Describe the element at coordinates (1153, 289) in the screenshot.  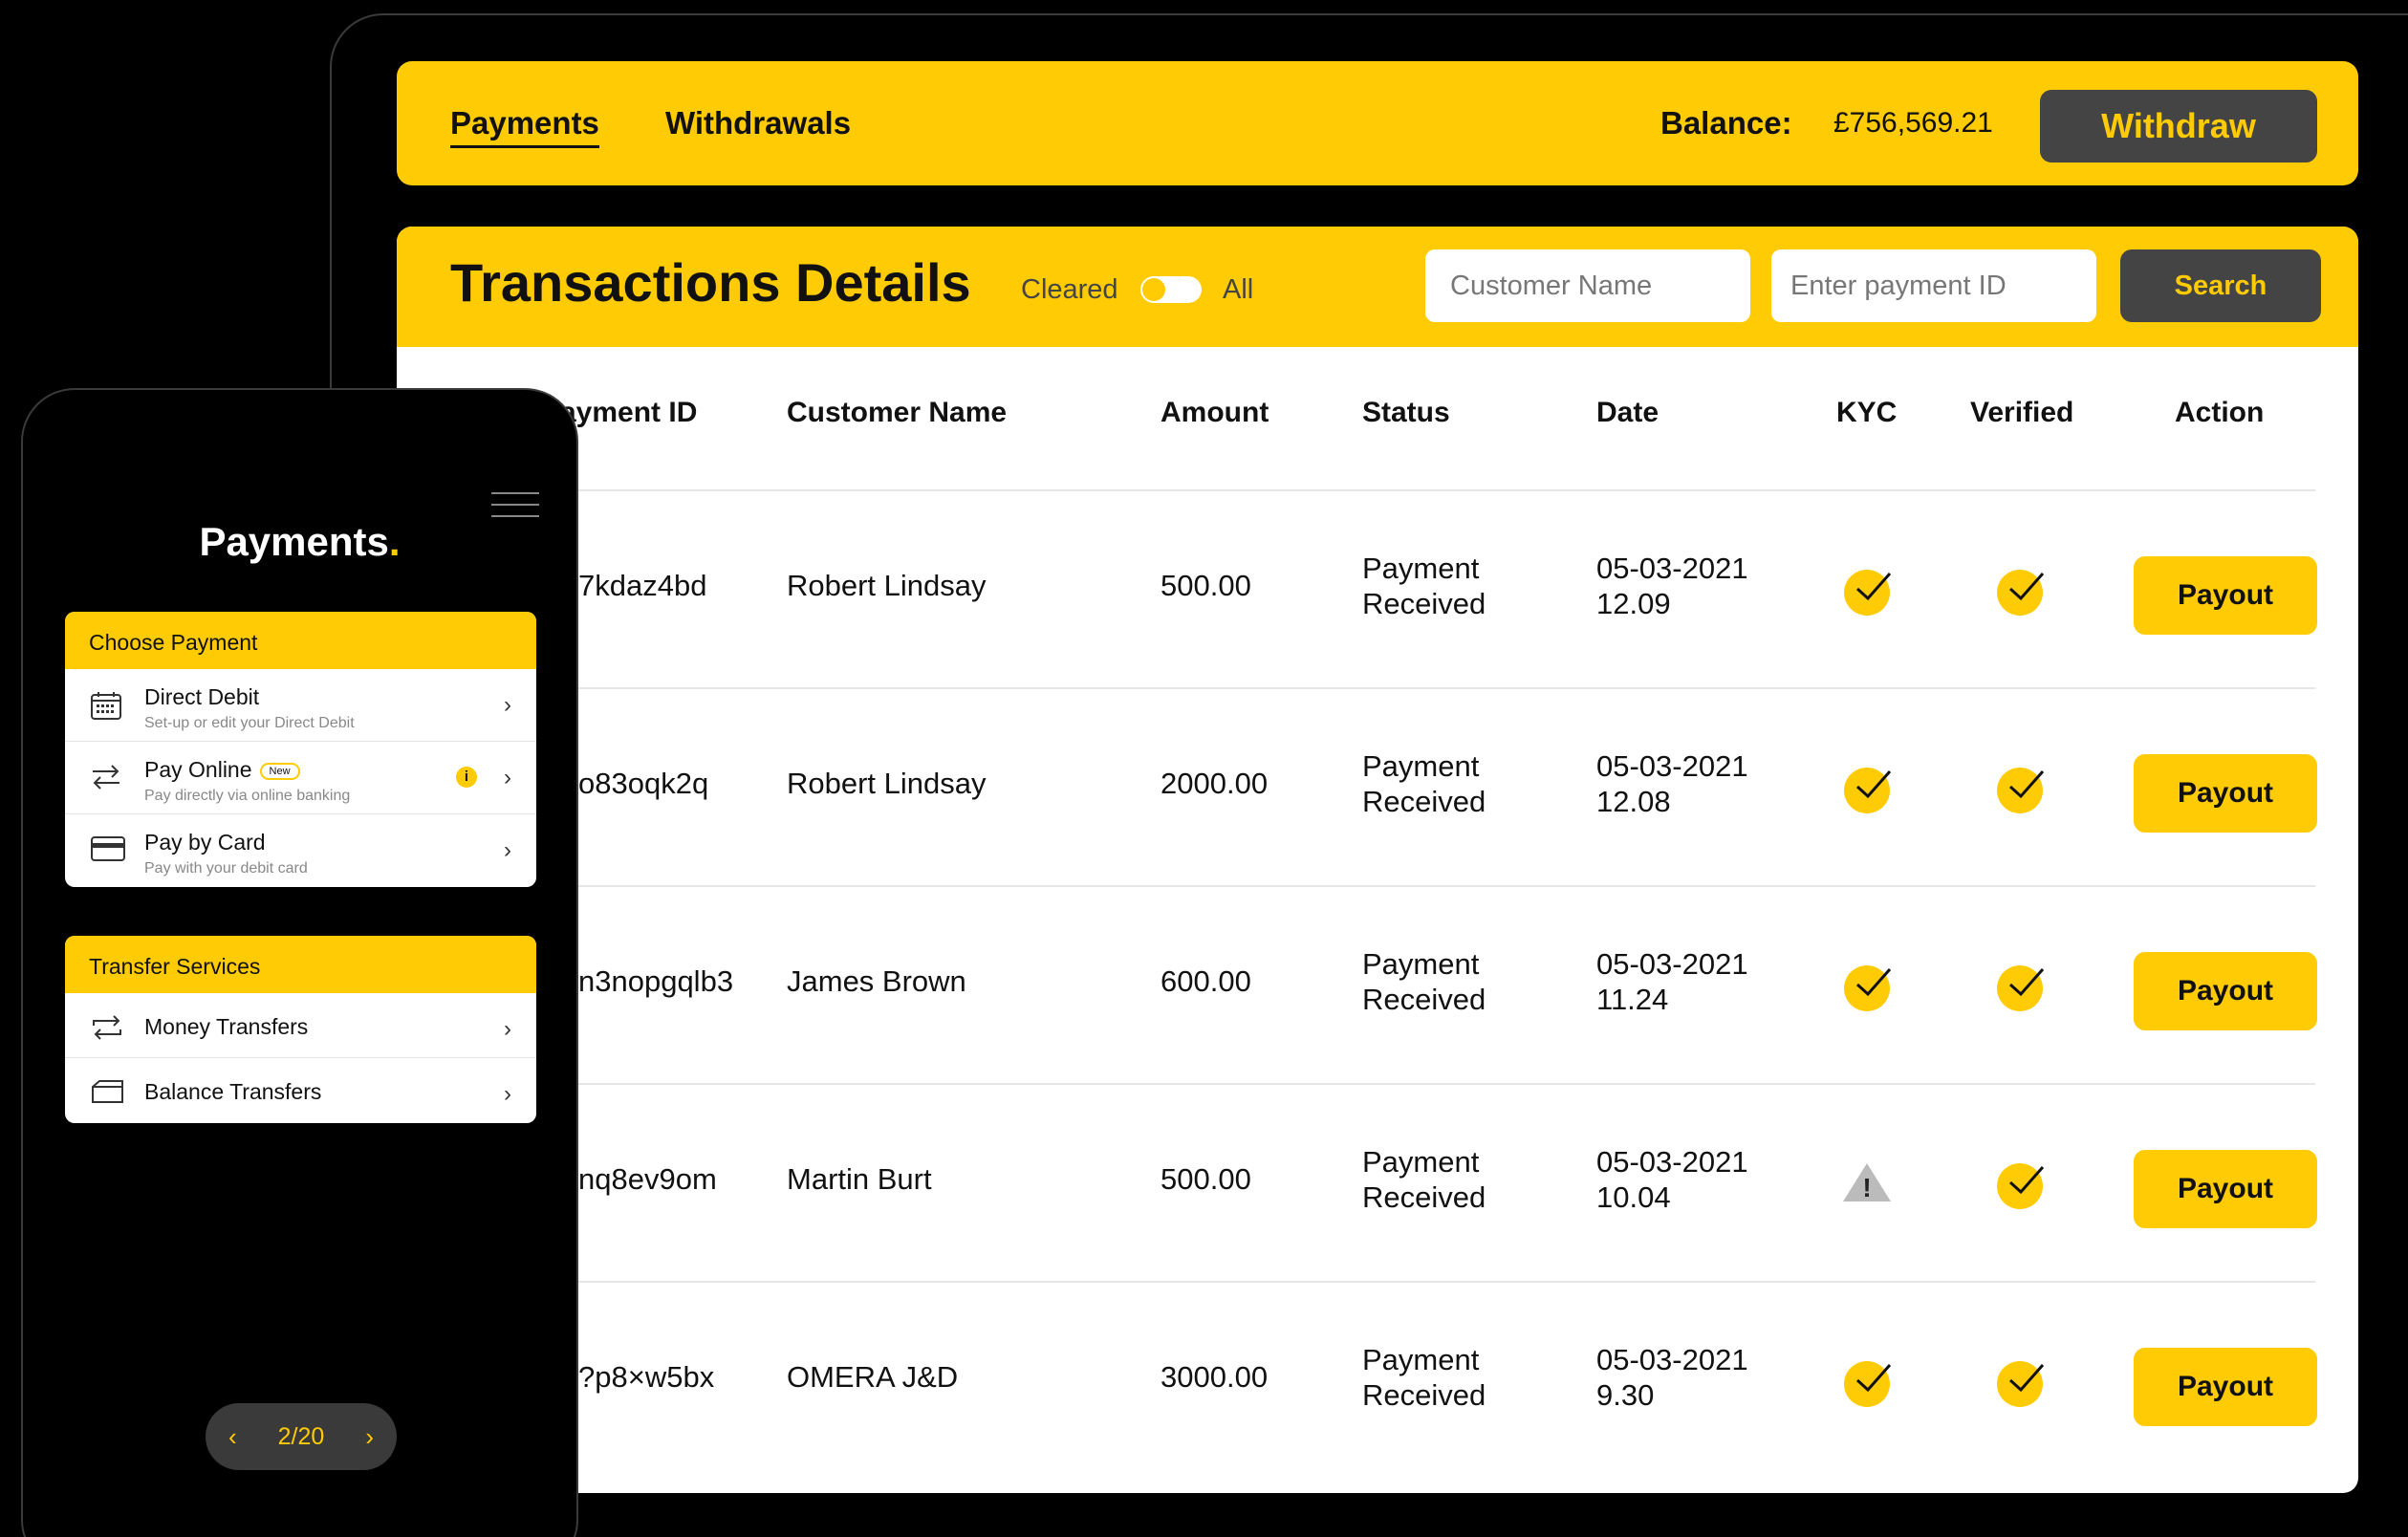
I see `toggle-knob` at that location.